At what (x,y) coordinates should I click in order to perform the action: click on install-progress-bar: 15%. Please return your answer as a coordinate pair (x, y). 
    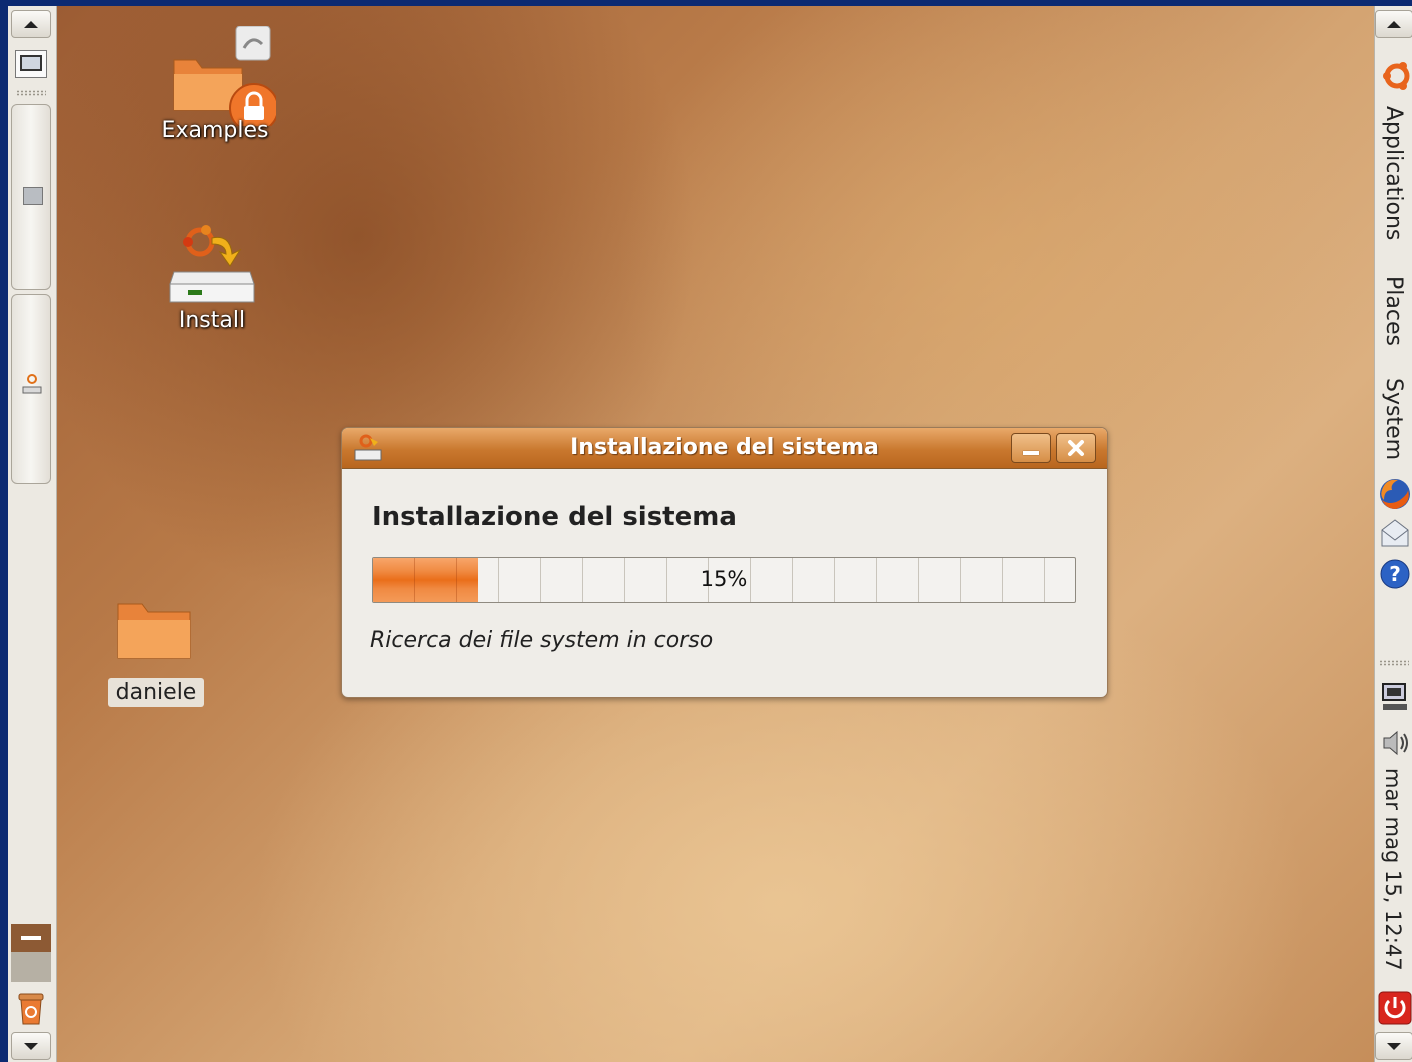
    Looking at the image, I should click on (724, 580).